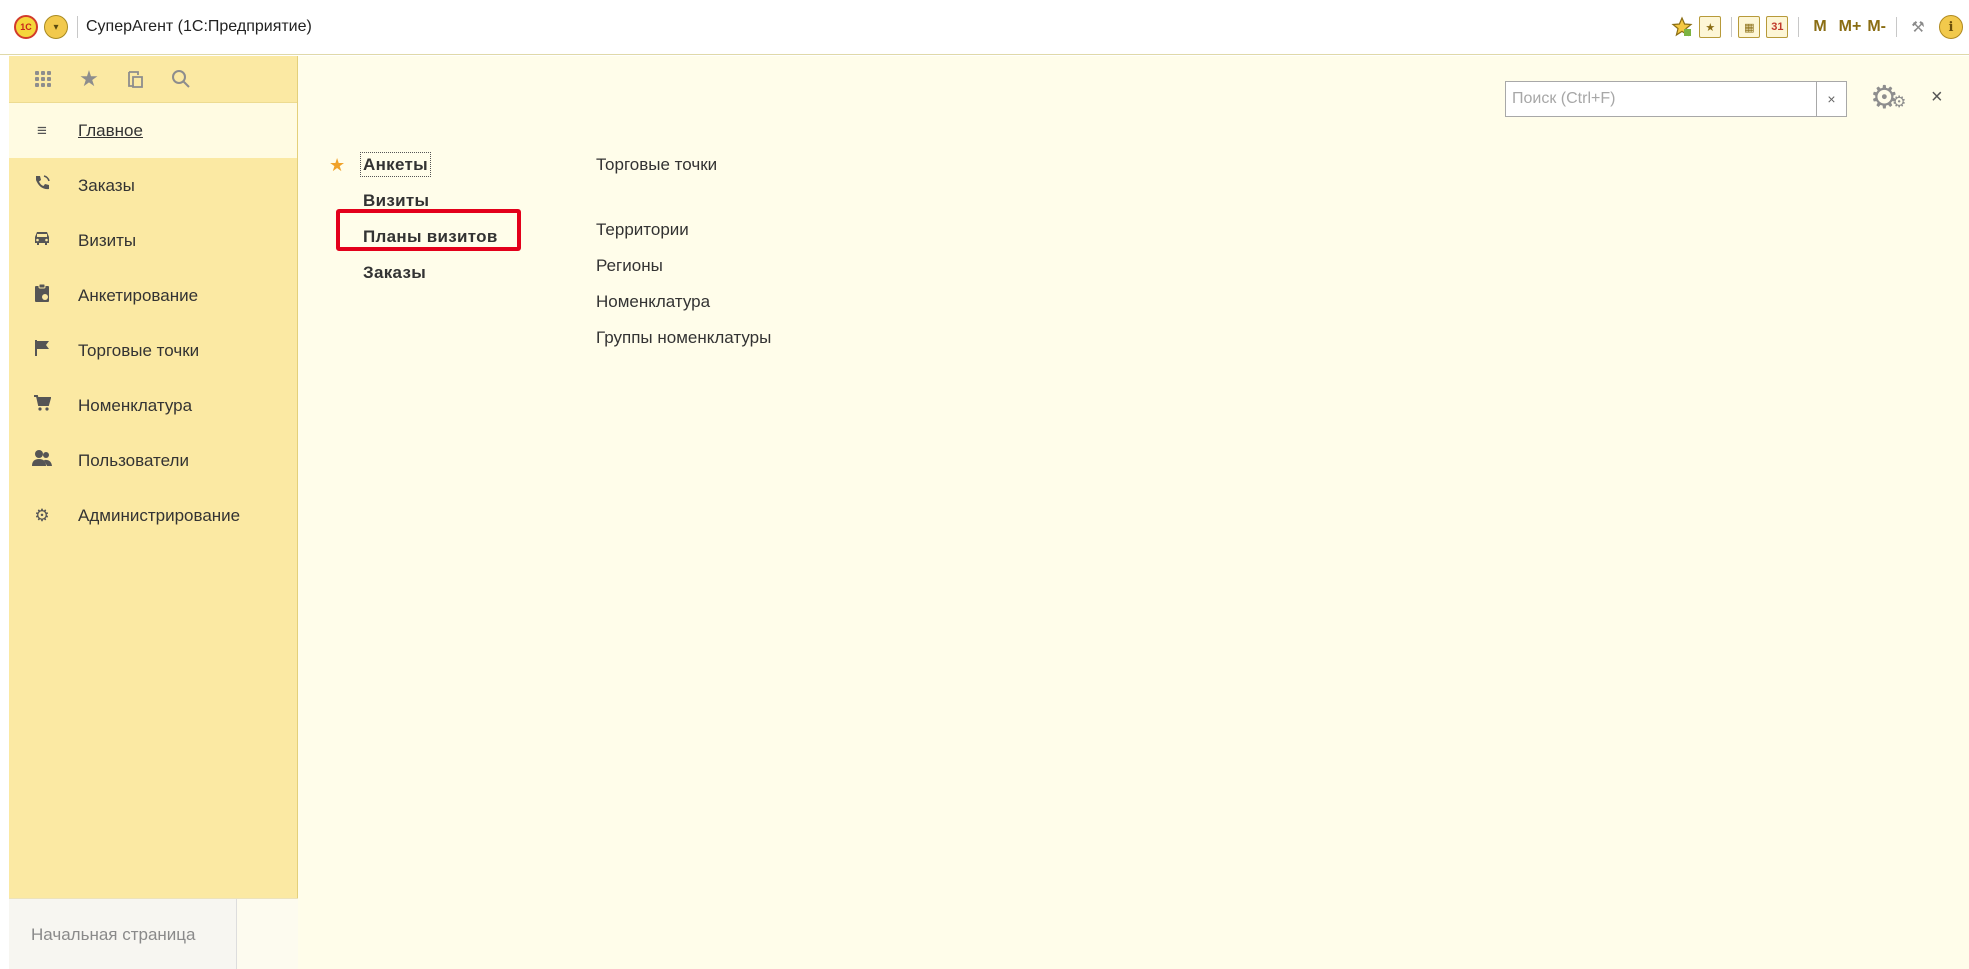 This screenshot has width=1969, height=969. What do you see at coordinates (1661, 99) in the screenshot?
I see `search-input` at bounding box center [1661, 99].